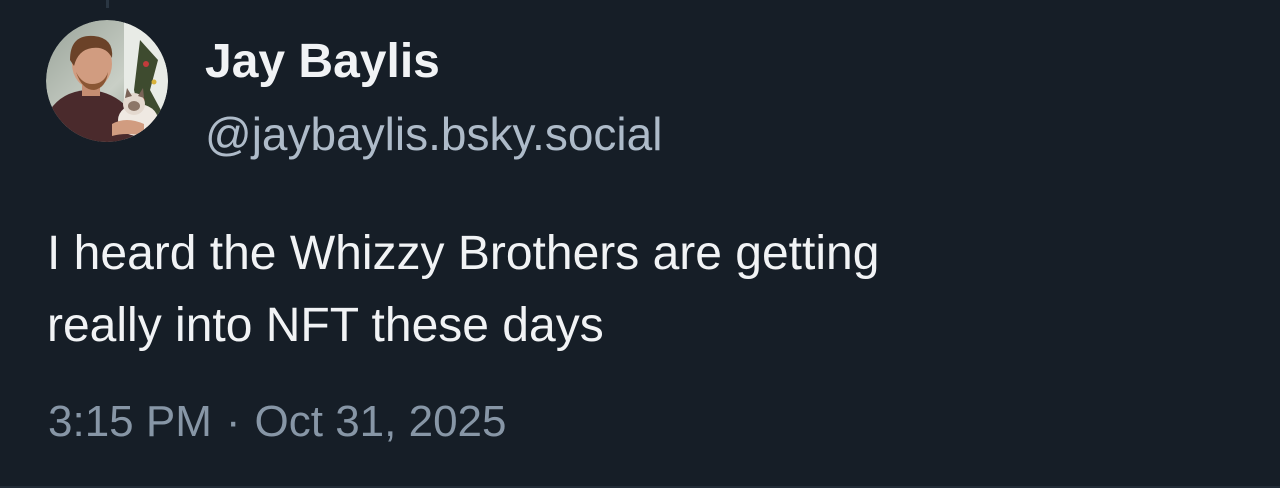 This screenshot has height=488, width=1280. I want to click on author-avatar, so click(107, 81).